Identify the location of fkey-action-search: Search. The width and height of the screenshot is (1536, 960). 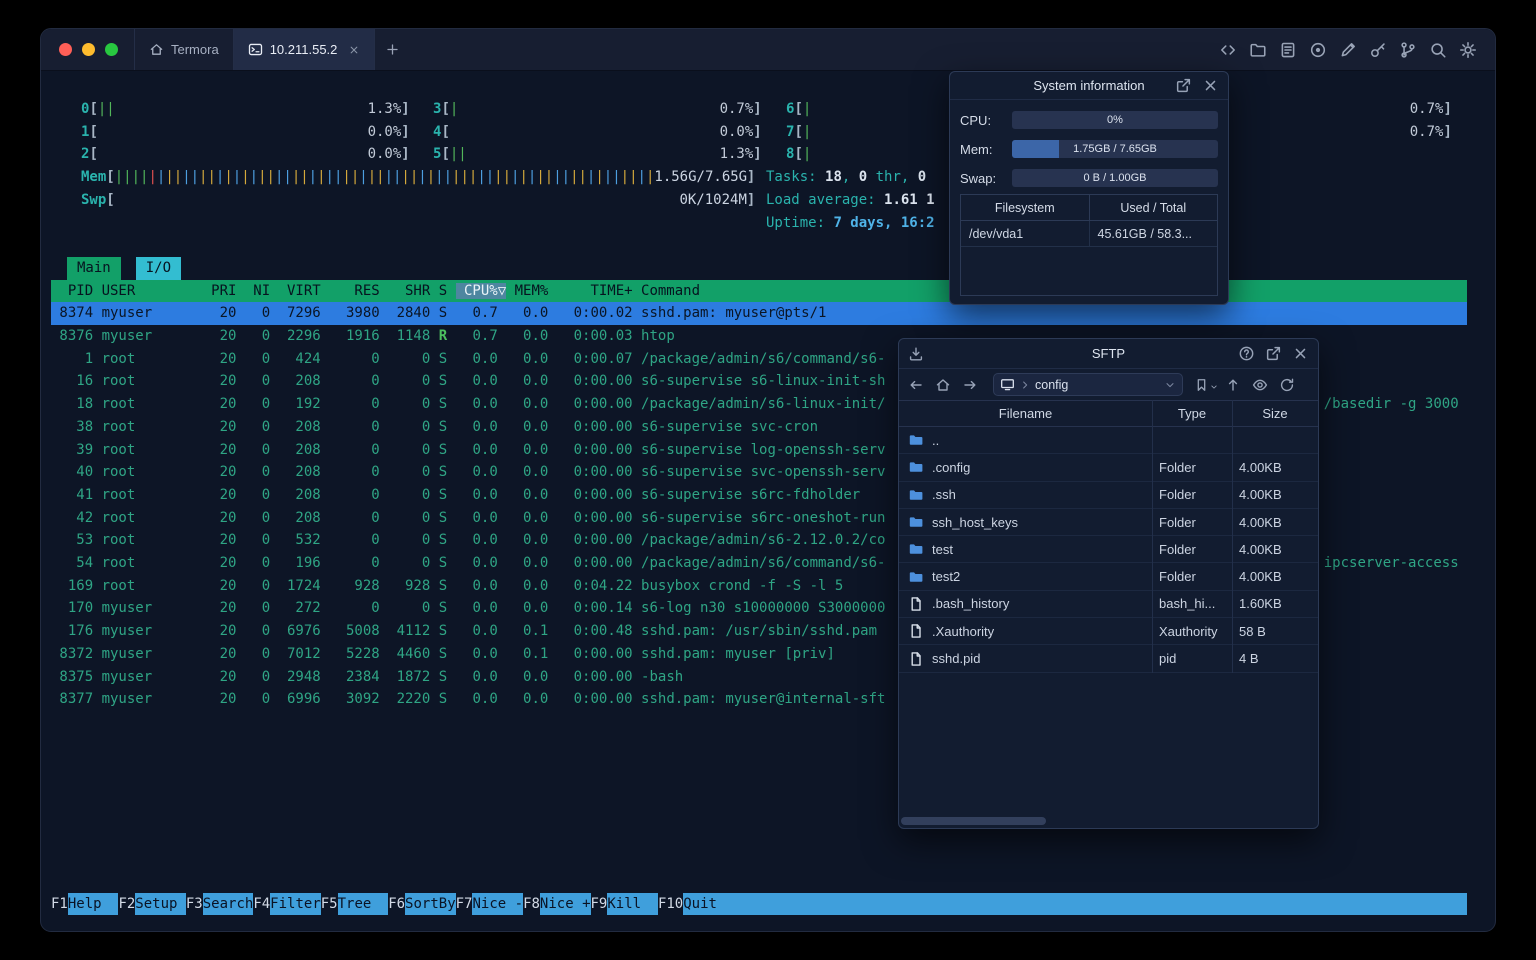
(228, 904).